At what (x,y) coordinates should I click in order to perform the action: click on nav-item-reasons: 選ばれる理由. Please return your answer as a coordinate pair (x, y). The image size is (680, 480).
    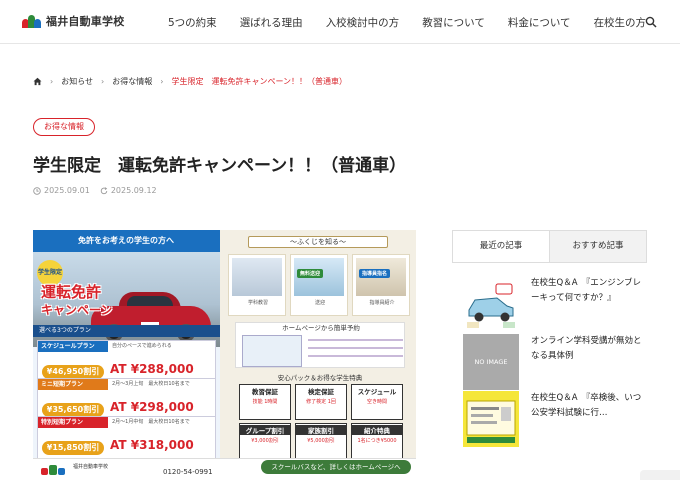
    Looking at the image, I should click on (271, 22).